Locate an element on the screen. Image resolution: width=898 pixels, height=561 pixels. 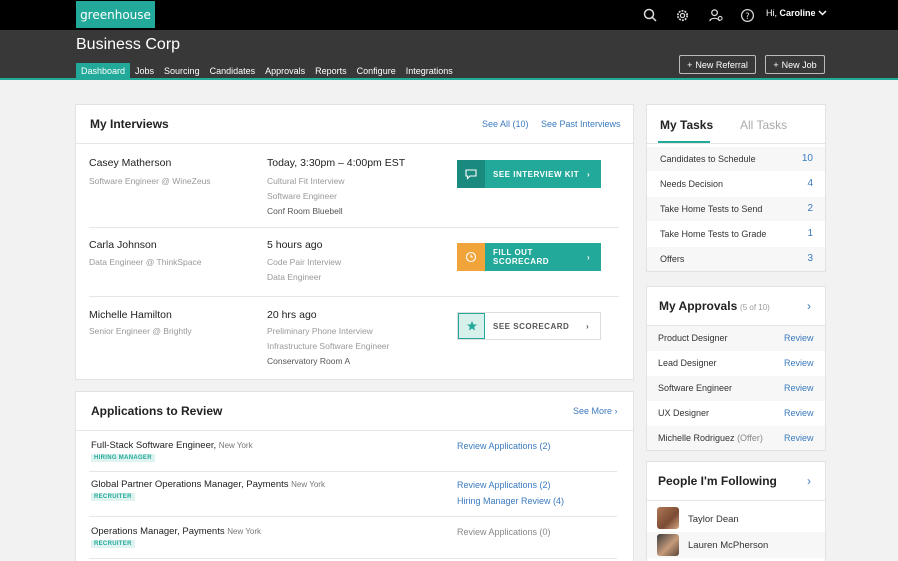
candidate-name: Carla Johnson is located at coordinates (123, 245).